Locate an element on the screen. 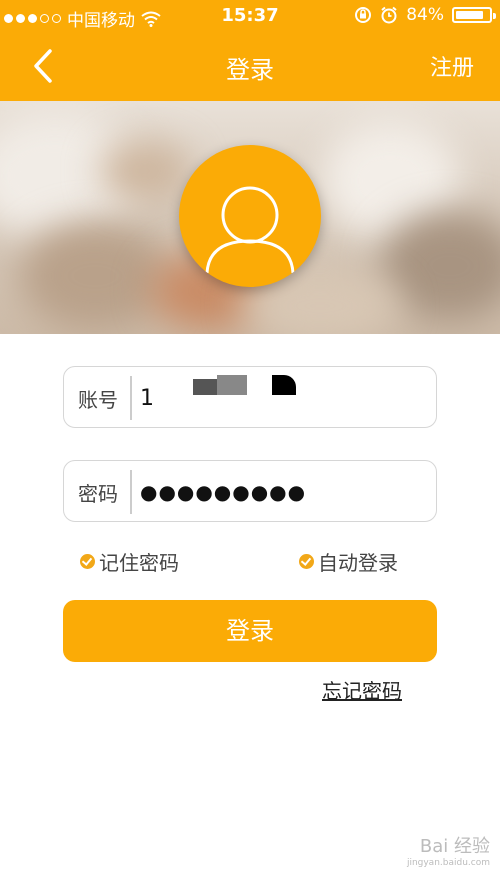  header-bar: 中国移动 15:37 84% 登录 注册 is located at coordinates (250, 50).